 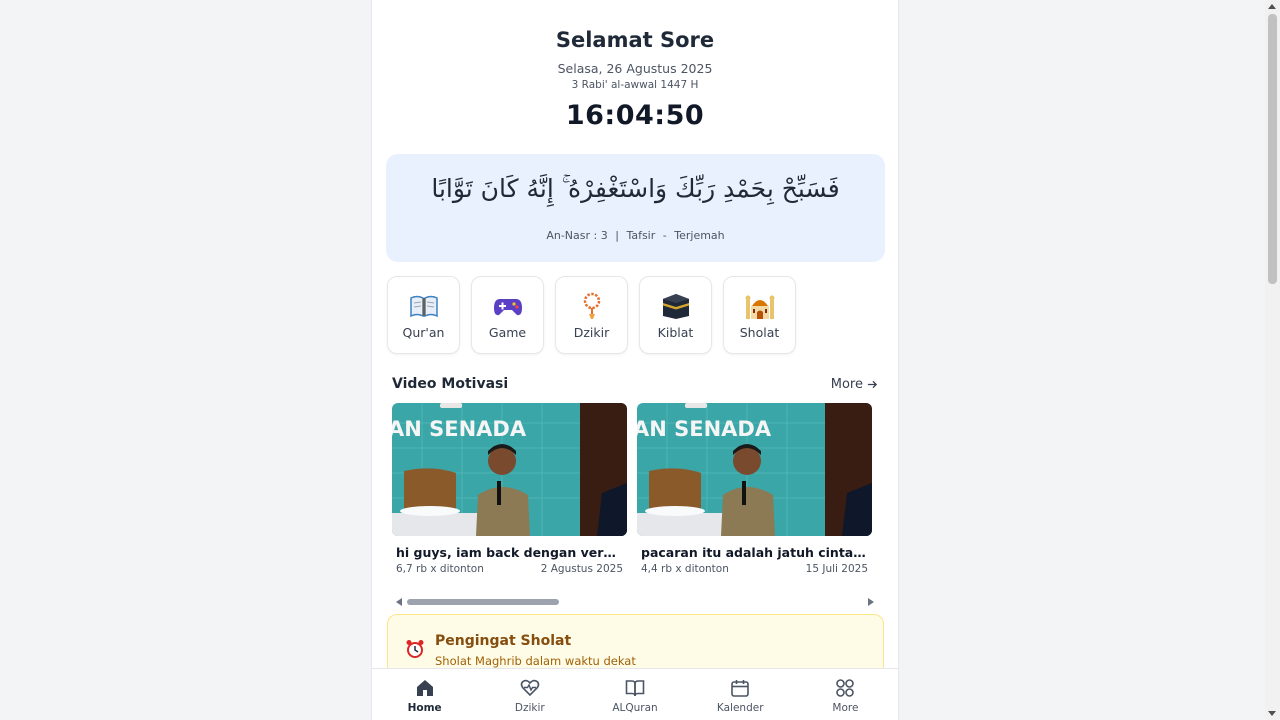 I want to click on reminder-text: Sholat Maghrib dalam waktu dekat, so click(x=535, y=661).